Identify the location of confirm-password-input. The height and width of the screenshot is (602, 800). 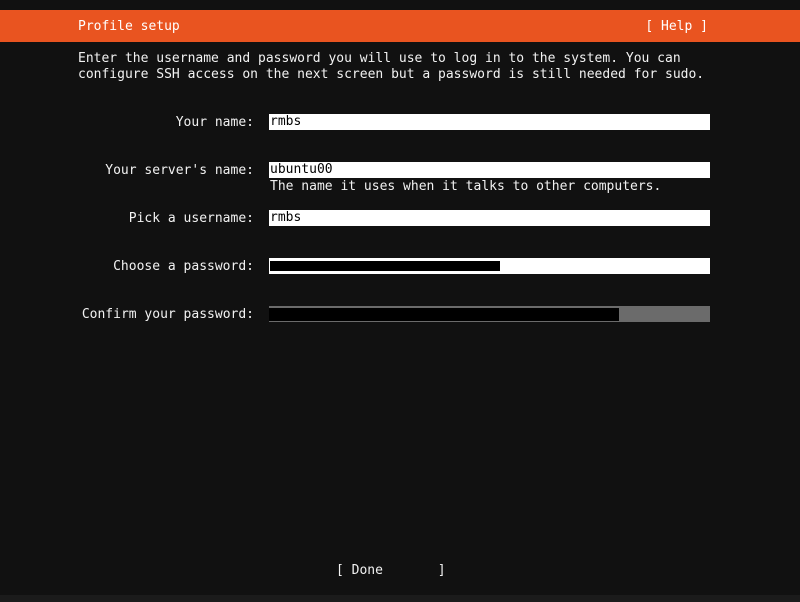
(489, 314).